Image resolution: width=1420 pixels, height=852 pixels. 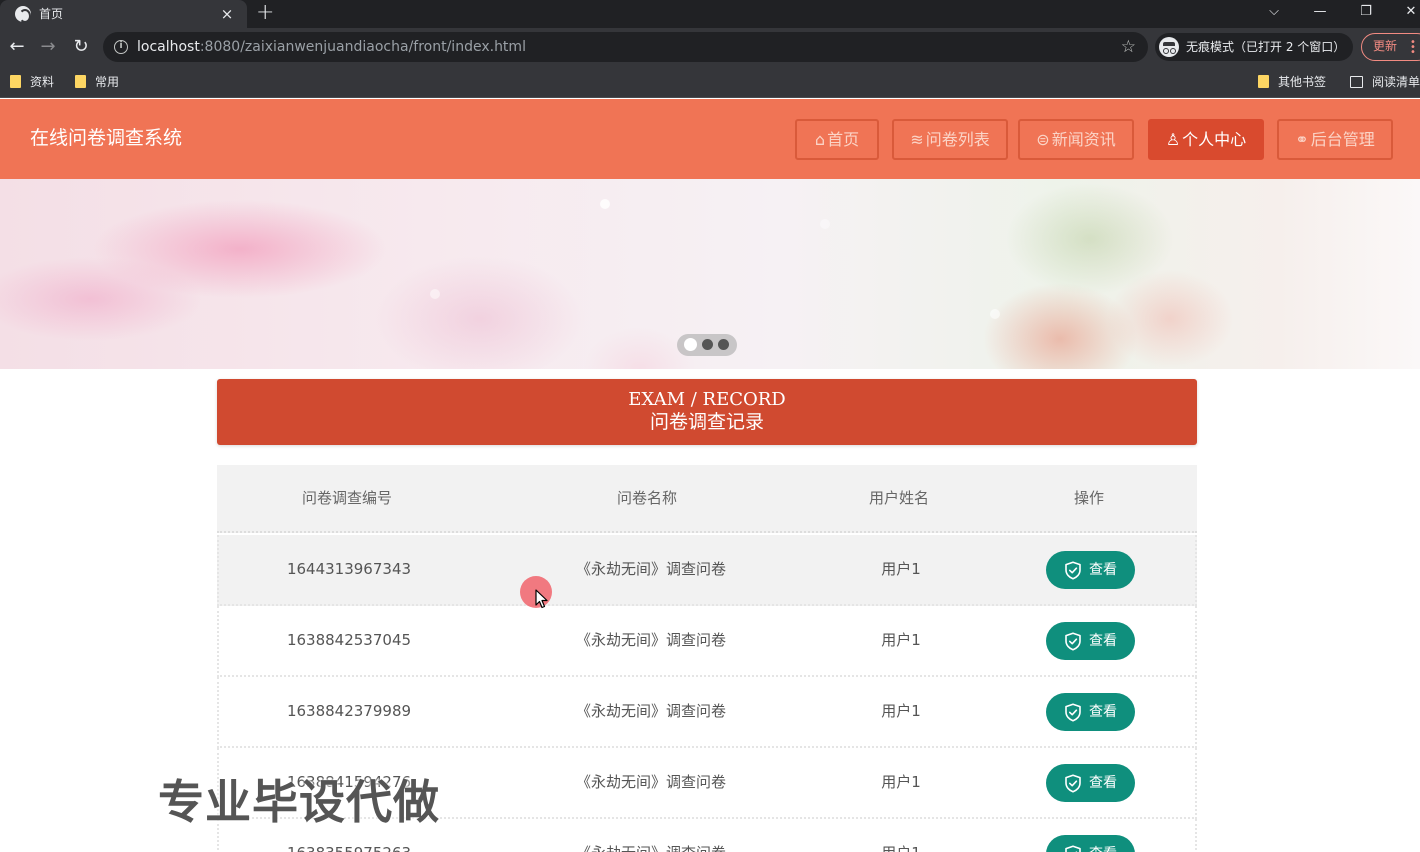 What do you see at coordinates (1206, 139) in the screenshot?
I see `nav-user-center: ♙ 个人中心` at bounding box center [1206, 139].